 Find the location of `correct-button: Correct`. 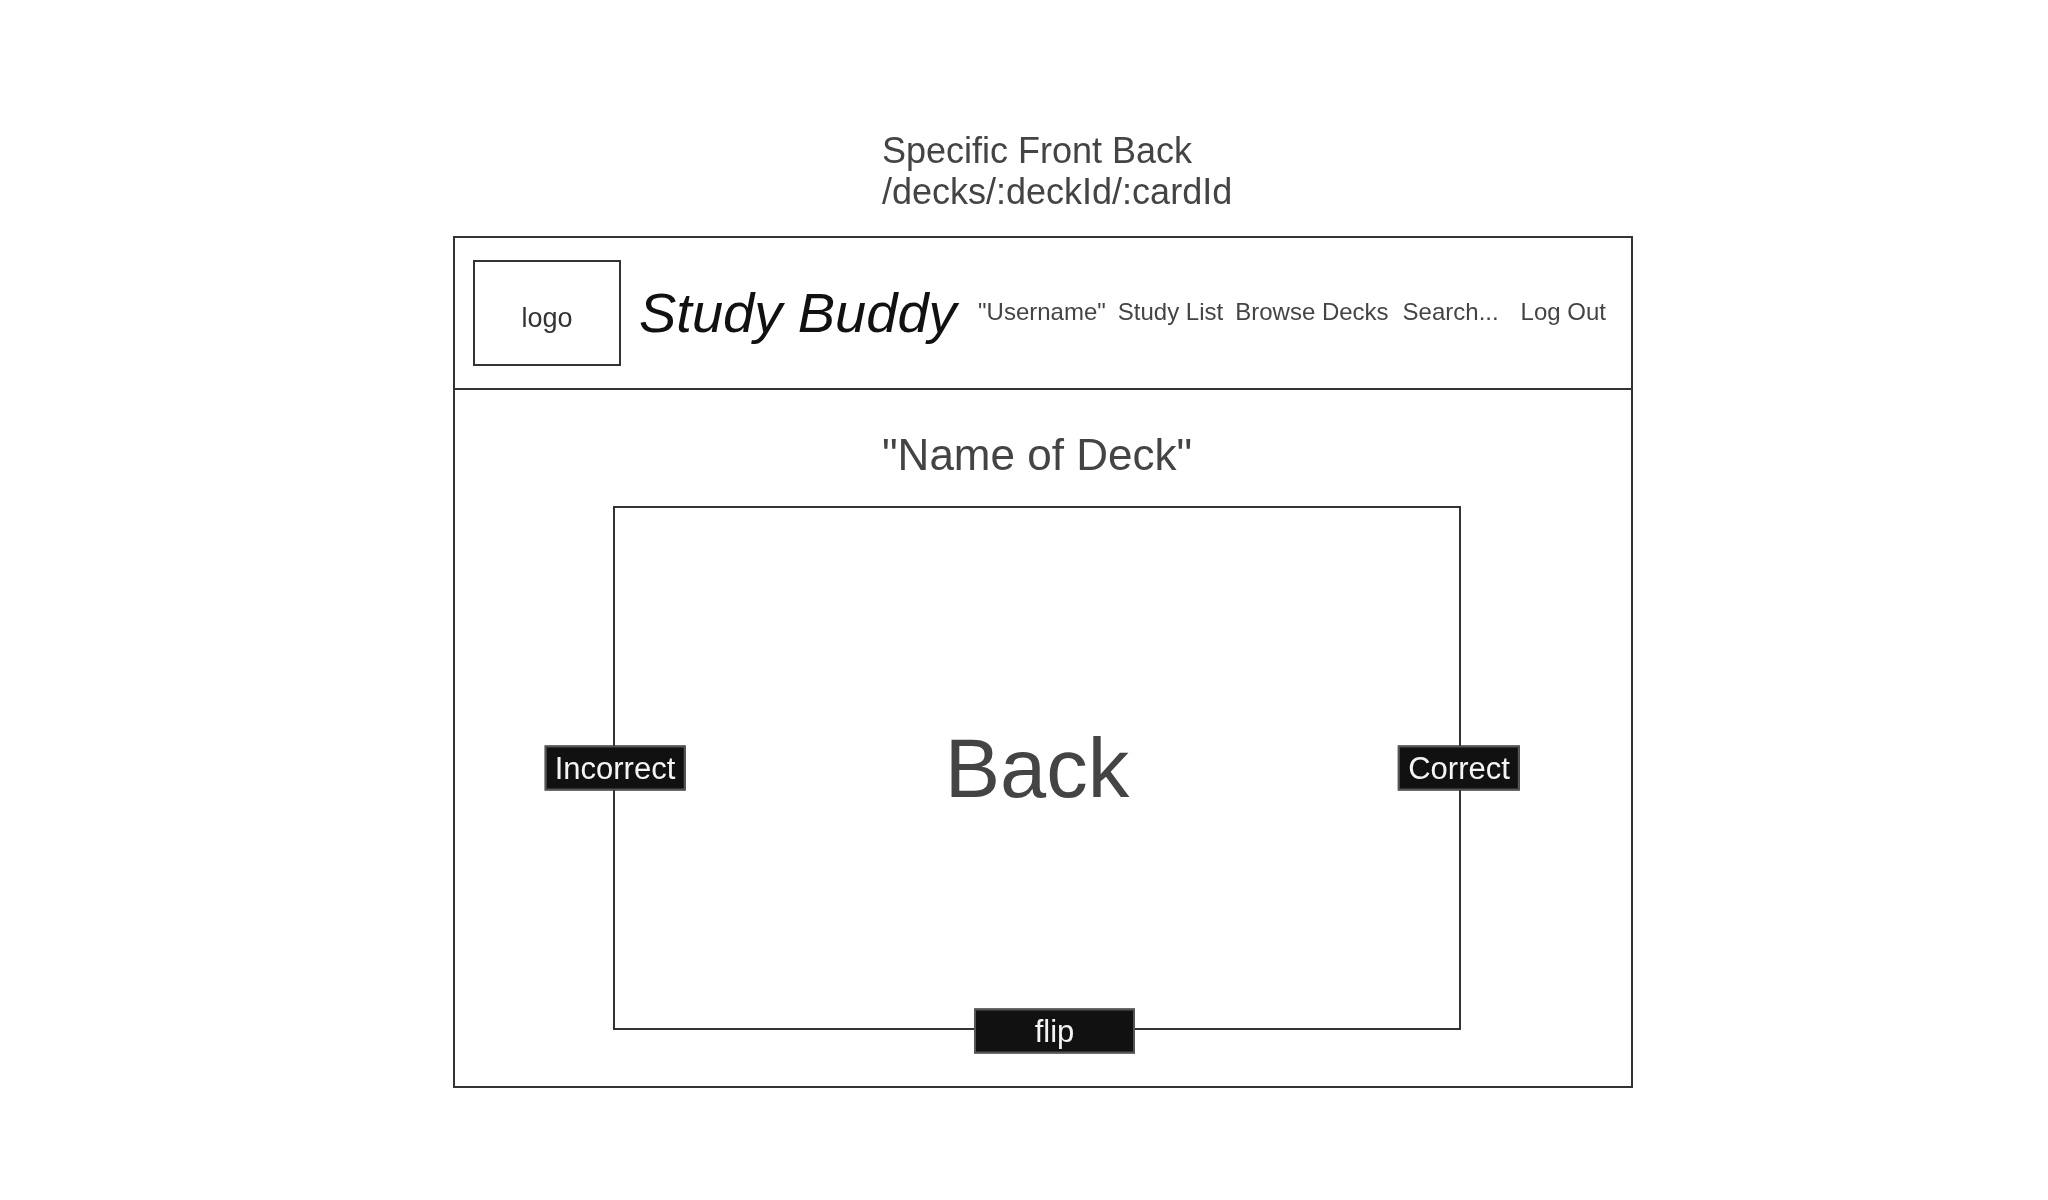

correct-button: Correct is located at coordinates (1459, 768).